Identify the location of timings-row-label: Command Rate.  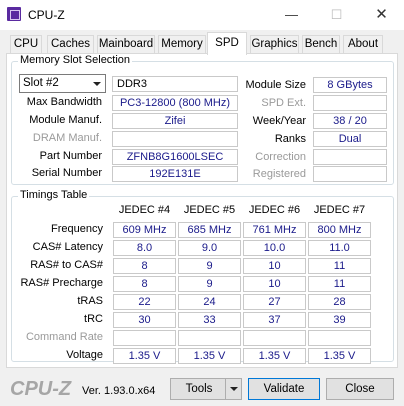
(64, 337).